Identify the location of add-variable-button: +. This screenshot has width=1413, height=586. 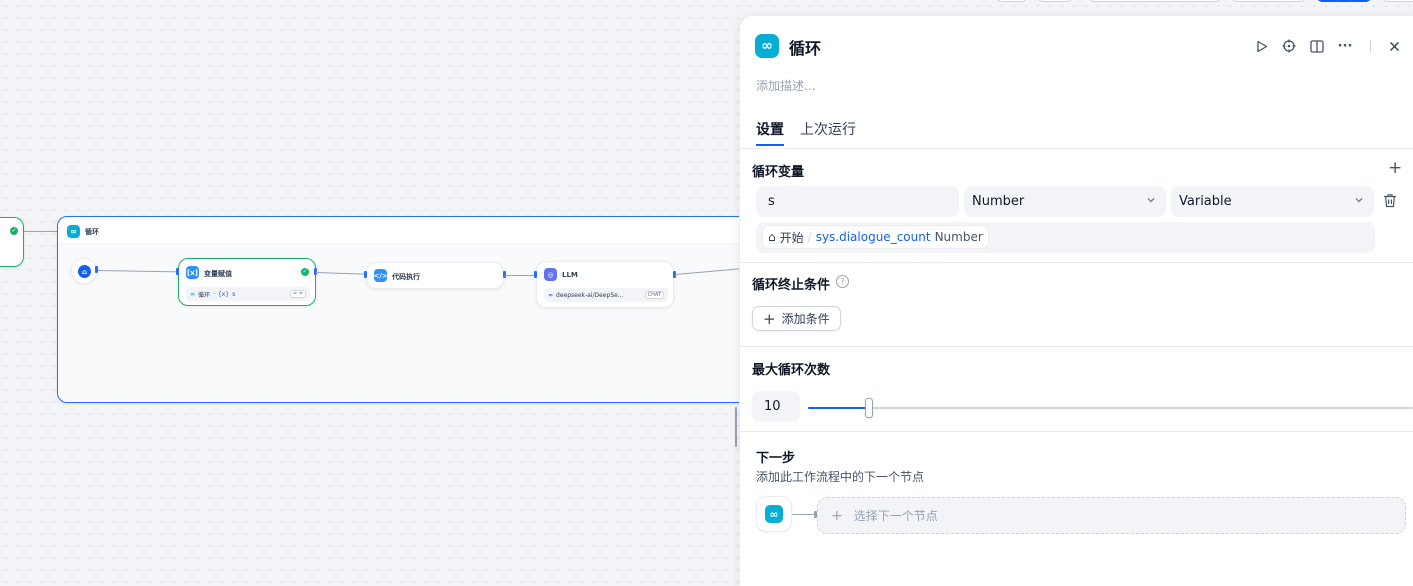
(1395, 168).